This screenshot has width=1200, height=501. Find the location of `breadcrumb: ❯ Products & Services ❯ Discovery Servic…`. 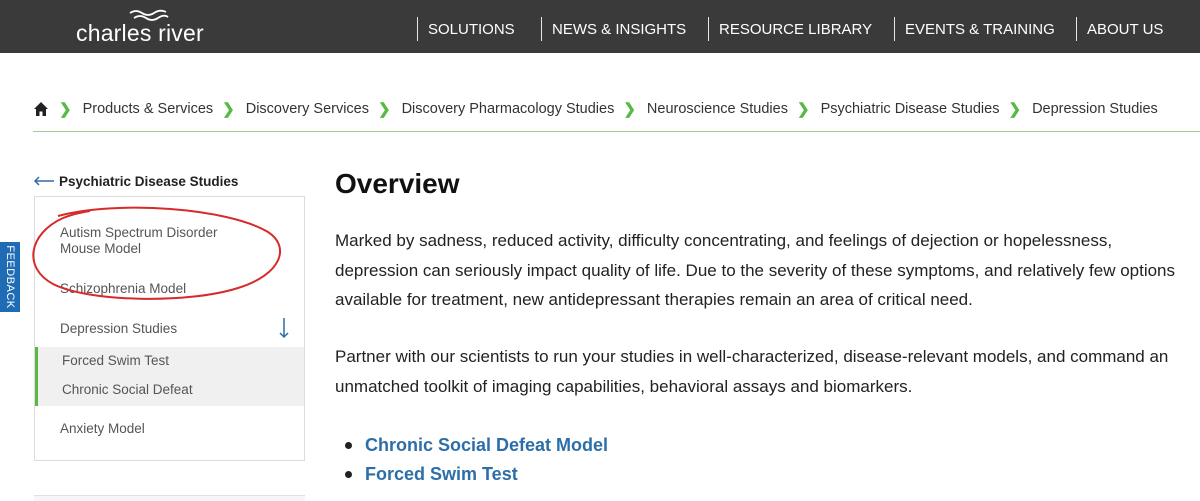

breadcrumb: ❯ Products & Services ❯ Discovery Servic… is located at coordinates (600, 109).